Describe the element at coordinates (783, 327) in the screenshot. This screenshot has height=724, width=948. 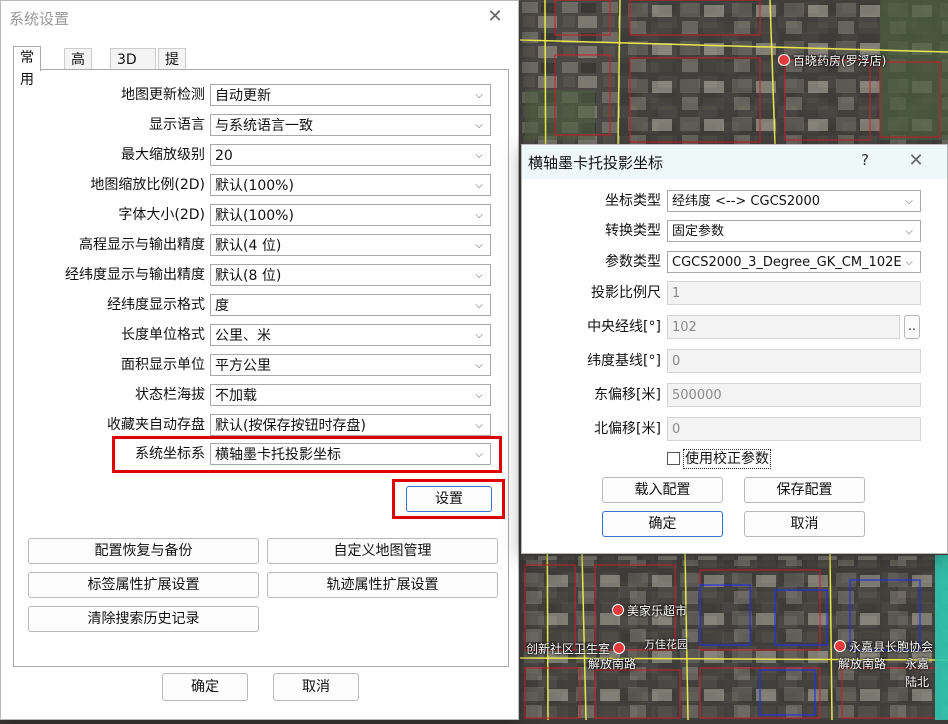
I see `central-meridian-field: 102` at that location.